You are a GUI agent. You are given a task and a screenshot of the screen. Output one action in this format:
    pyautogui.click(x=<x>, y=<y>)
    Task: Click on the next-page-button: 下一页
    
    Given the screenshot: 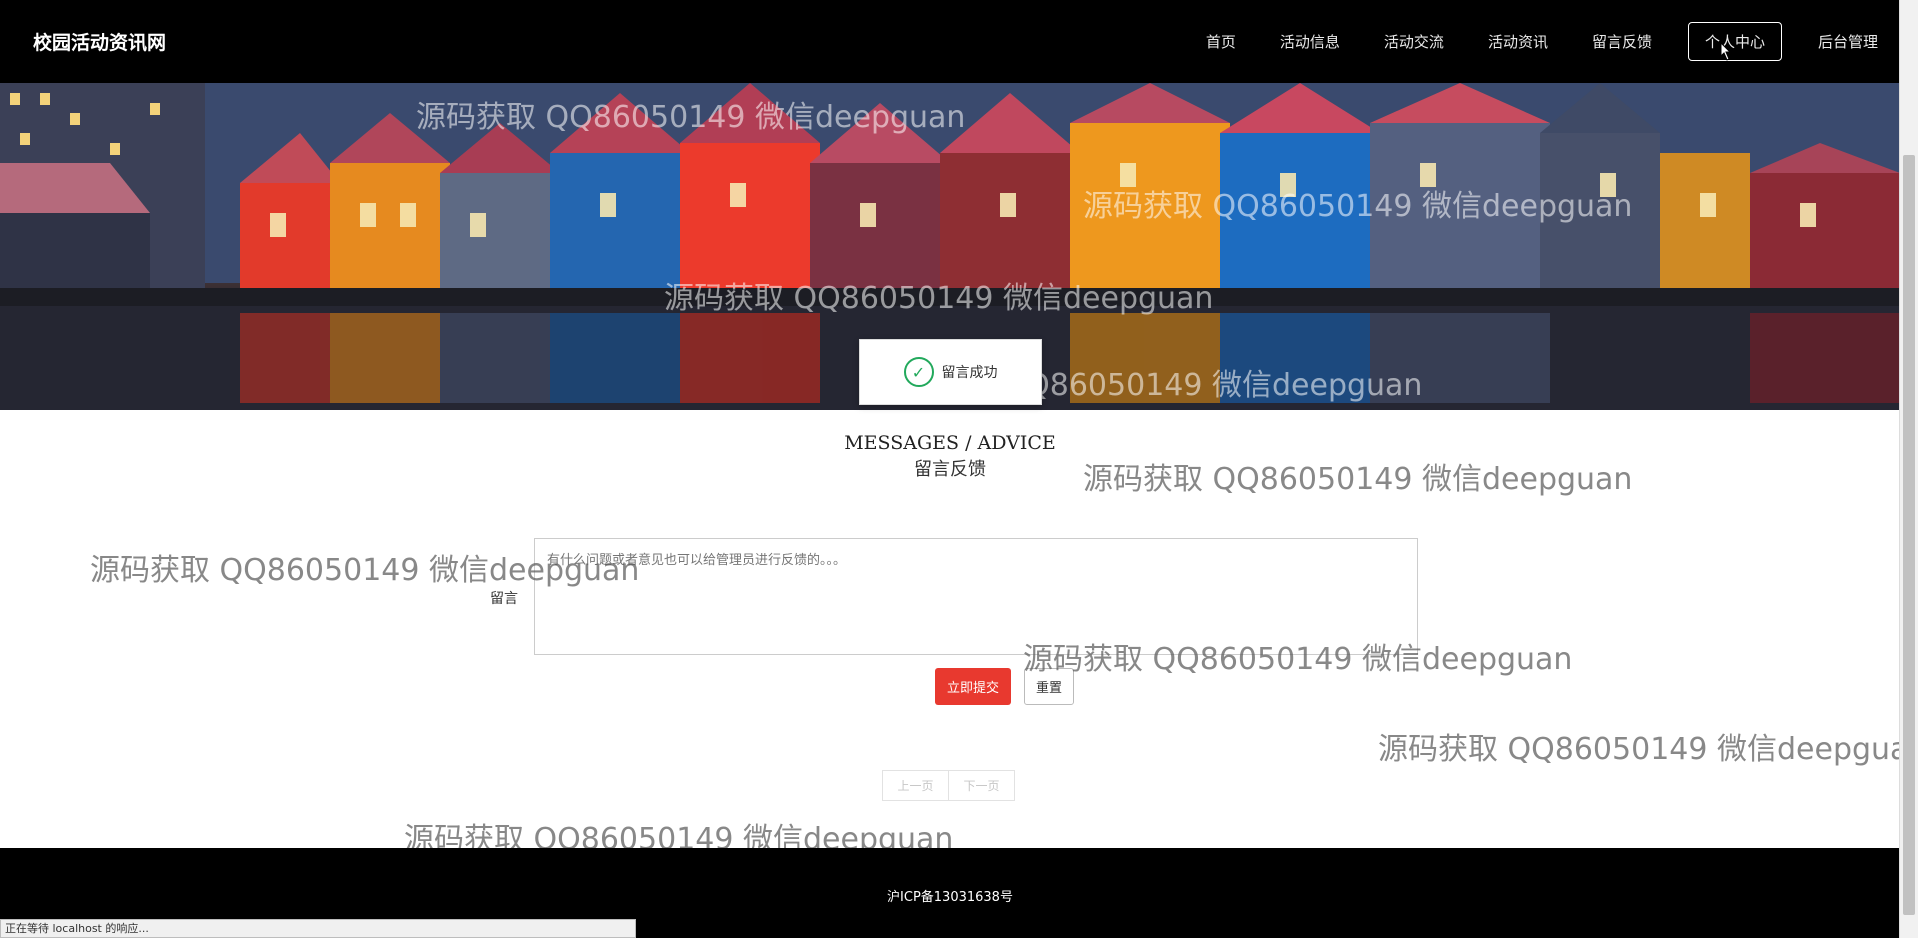 What is the action you would take?
    pyautogui.click(x=981, y=785)
    